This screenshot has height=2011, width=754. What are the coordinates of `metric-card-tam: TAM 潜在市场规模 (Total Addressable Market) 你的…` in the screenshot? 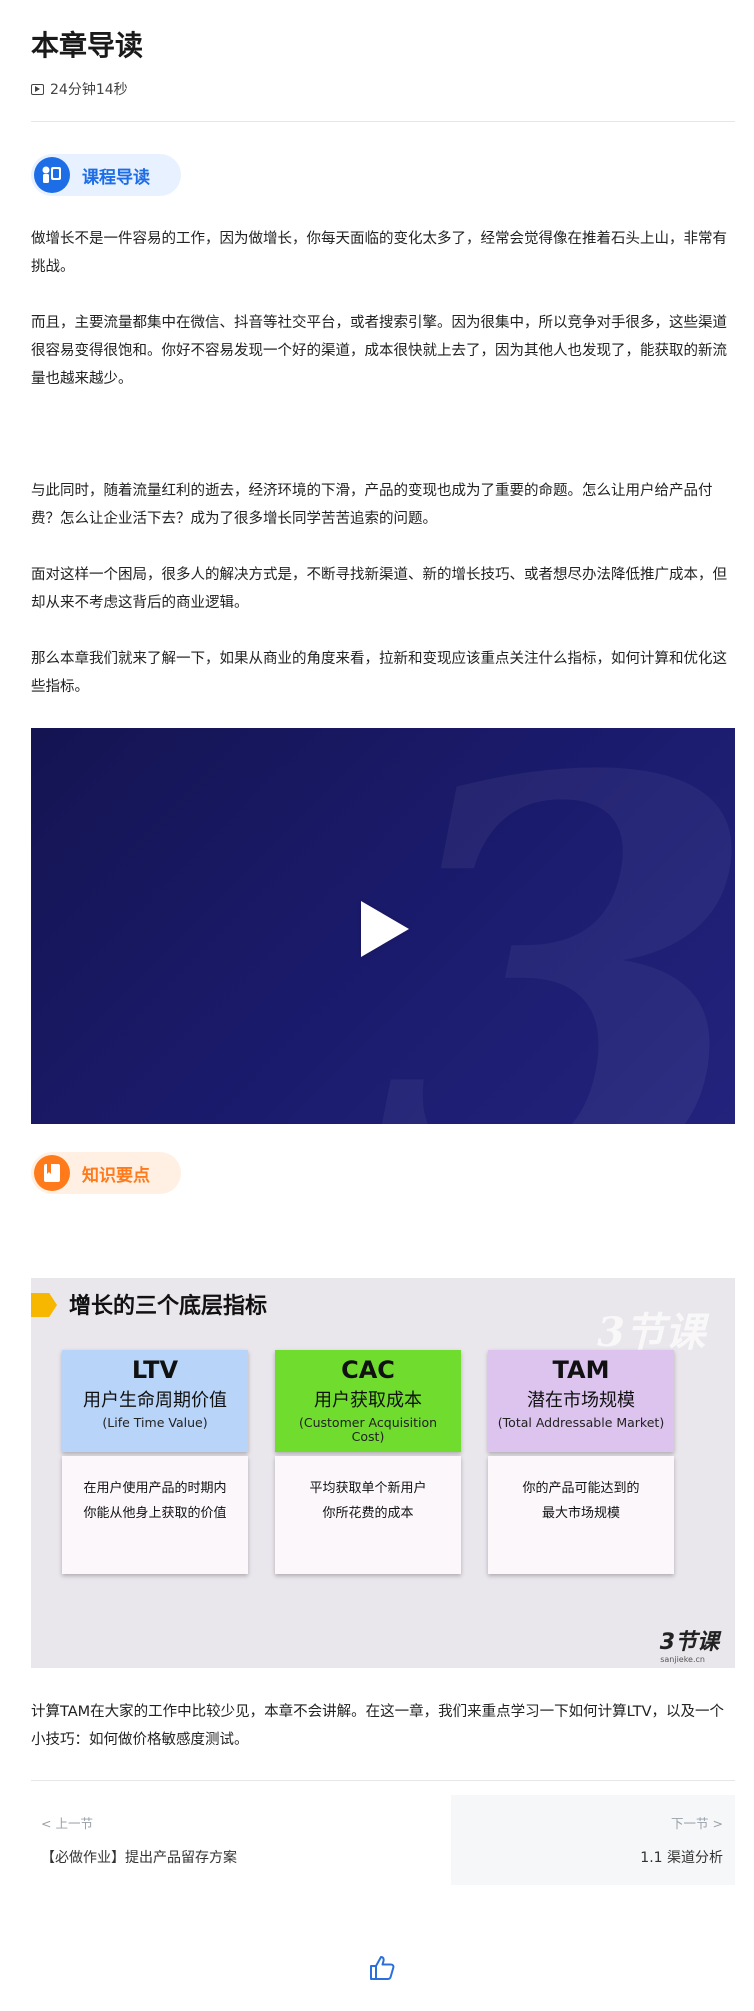 It's located at (581, 1462).